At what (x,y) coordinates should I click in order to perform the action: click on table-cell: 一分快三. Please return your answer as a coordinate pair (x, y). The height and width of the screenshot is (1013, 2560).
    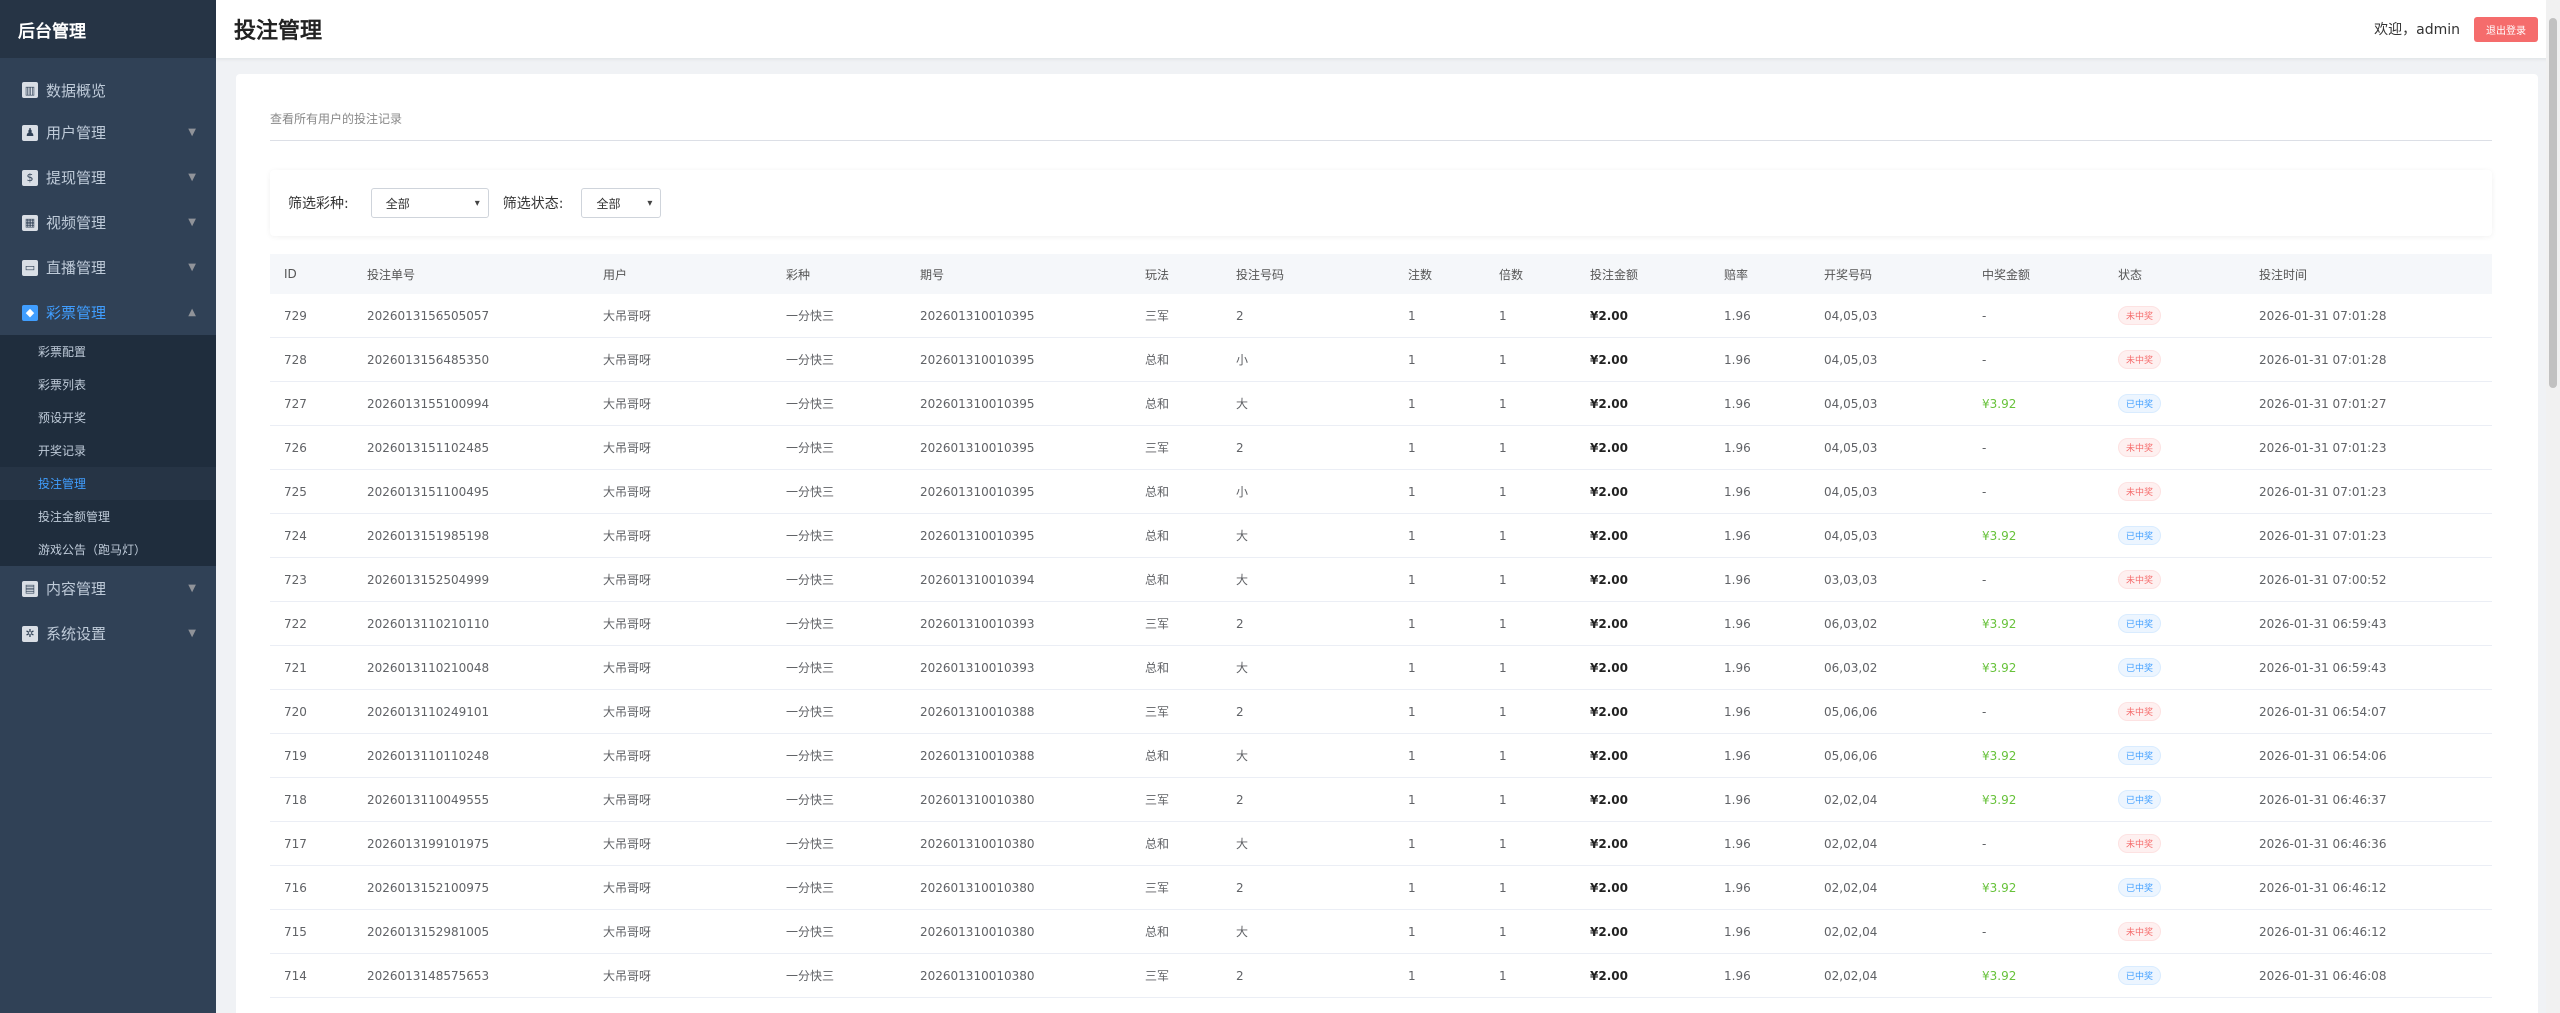
    Looking at the image, I should click on (810, 624).